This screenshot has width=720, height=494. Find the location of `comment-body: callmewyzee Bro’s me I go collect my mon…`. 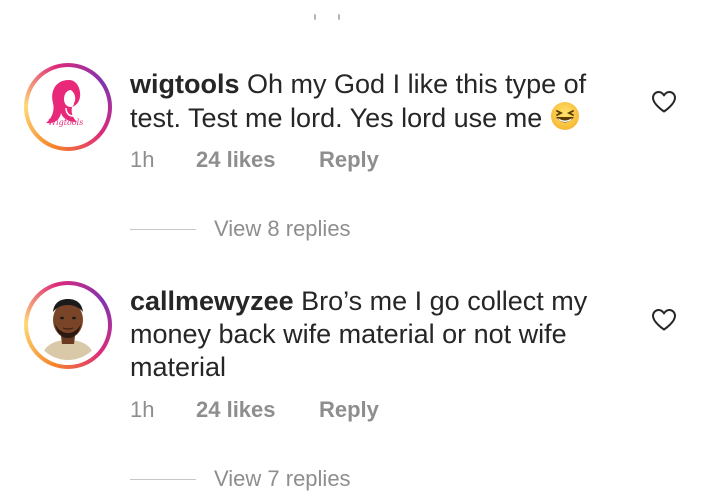

comment-body: callmewyzee Bro’s me I go collect my mon… is located at coordinates (380, 334).